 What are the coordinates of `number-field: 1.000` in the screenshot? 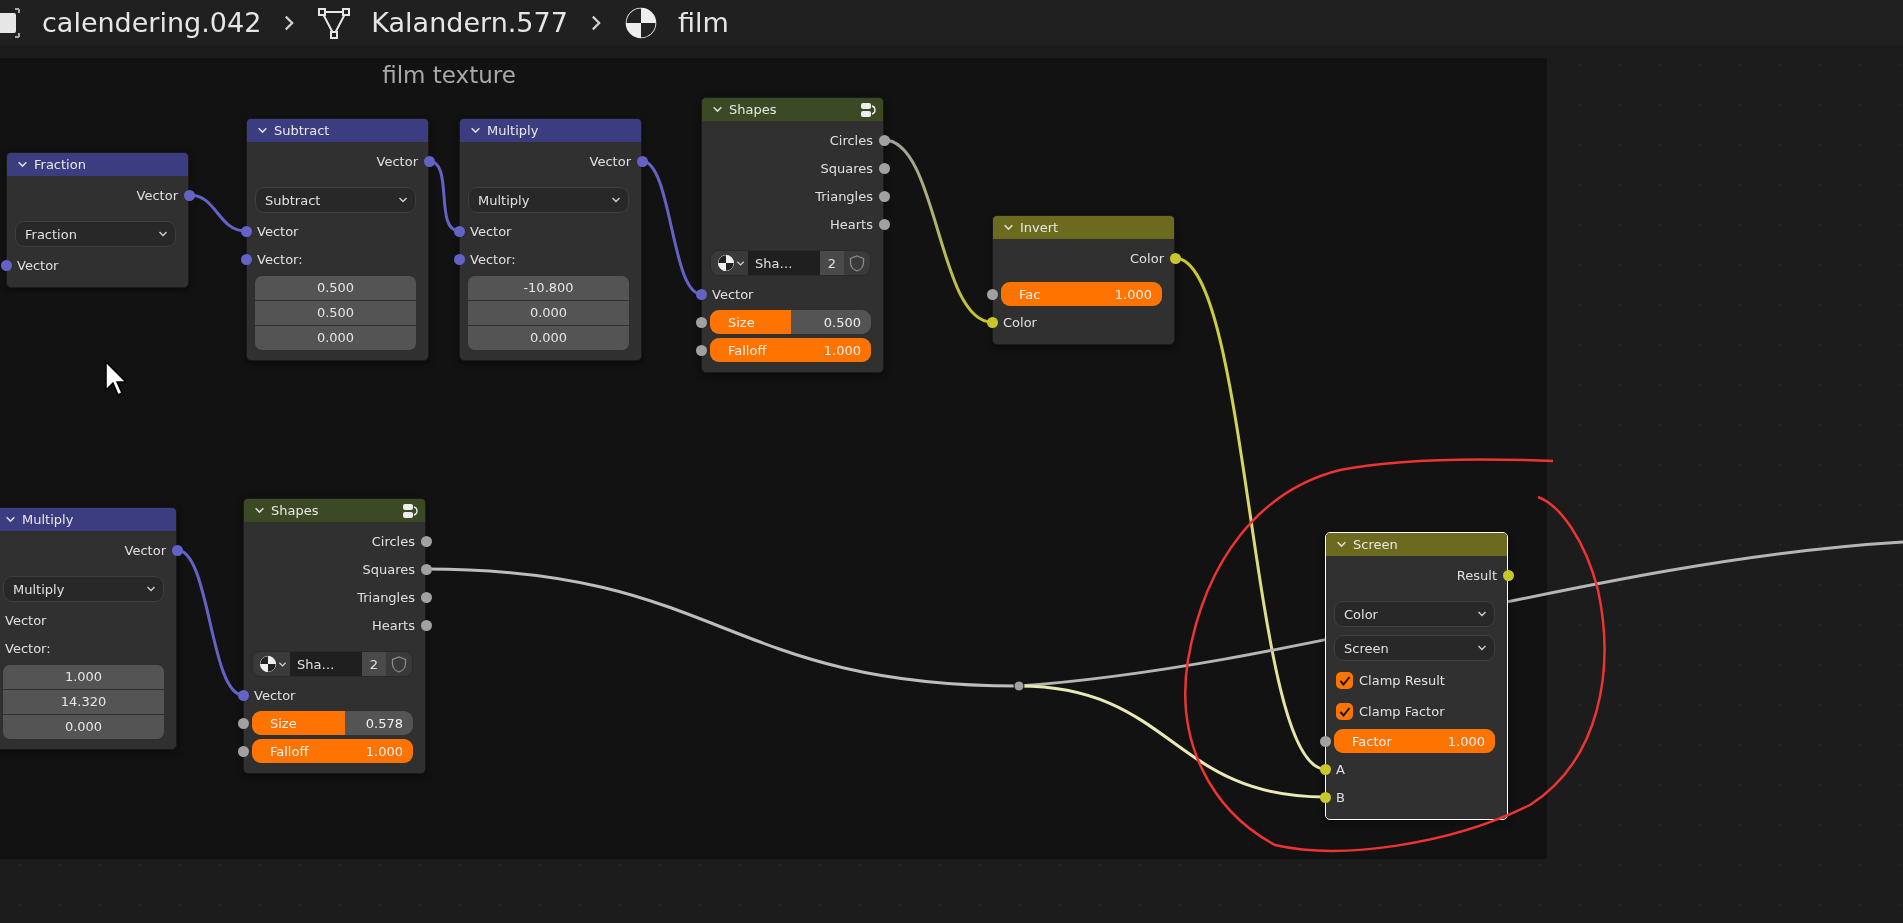 It's located at (83, 676).